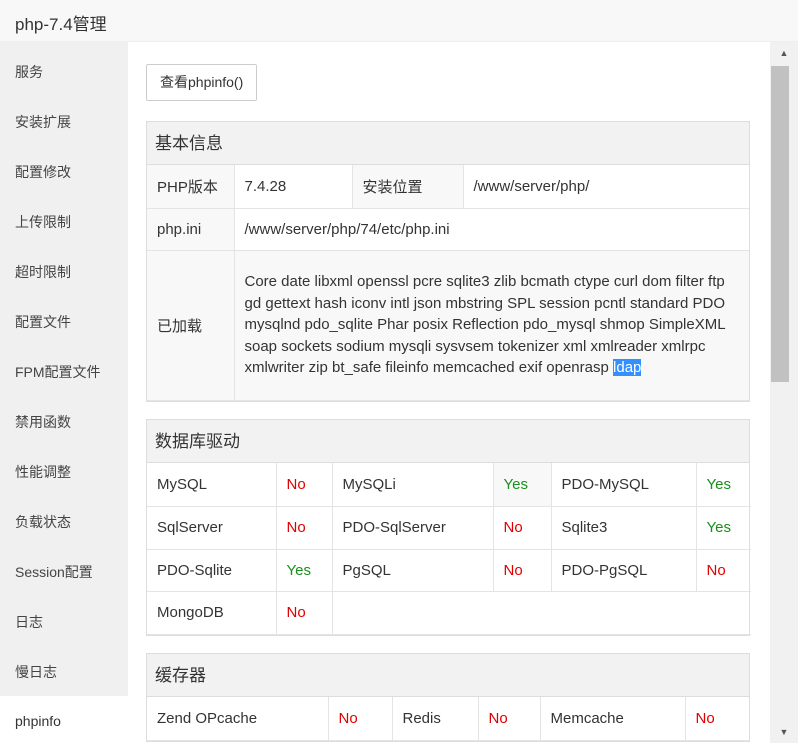 Image resolution: width=798 pixels, height=743 pixels. I want to click on sidebar-item-fpm-config: FPM配置文件, so click(64, 372).